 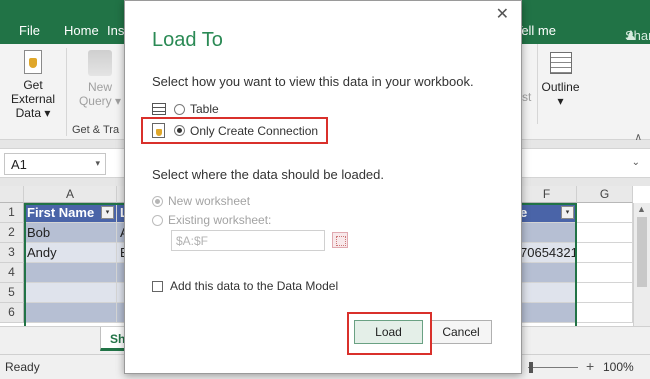 What do you see at coordinates (115, 30) in the screenshot?
I see `tab-insert: Ins` at bounding box center [115, 30].